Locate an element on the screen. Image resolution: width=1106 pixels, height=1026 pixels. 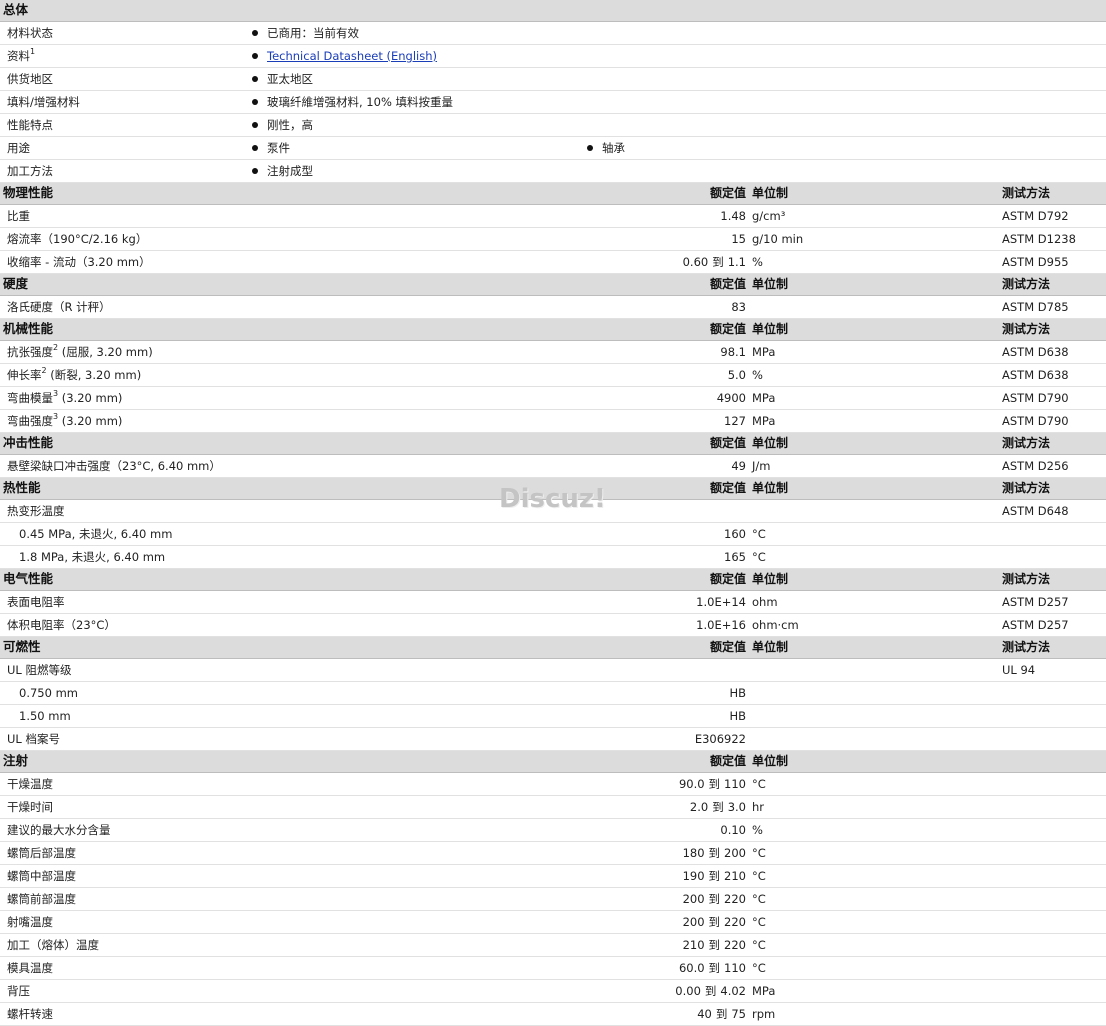
test-method: ASTM D648 is located at coordinates (1035, 511).